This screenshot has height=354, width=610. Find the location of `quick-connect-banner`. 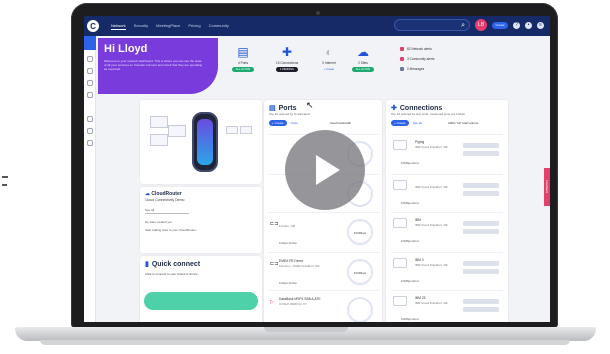

quick-connect-banner is located at coordinates (201, 301).